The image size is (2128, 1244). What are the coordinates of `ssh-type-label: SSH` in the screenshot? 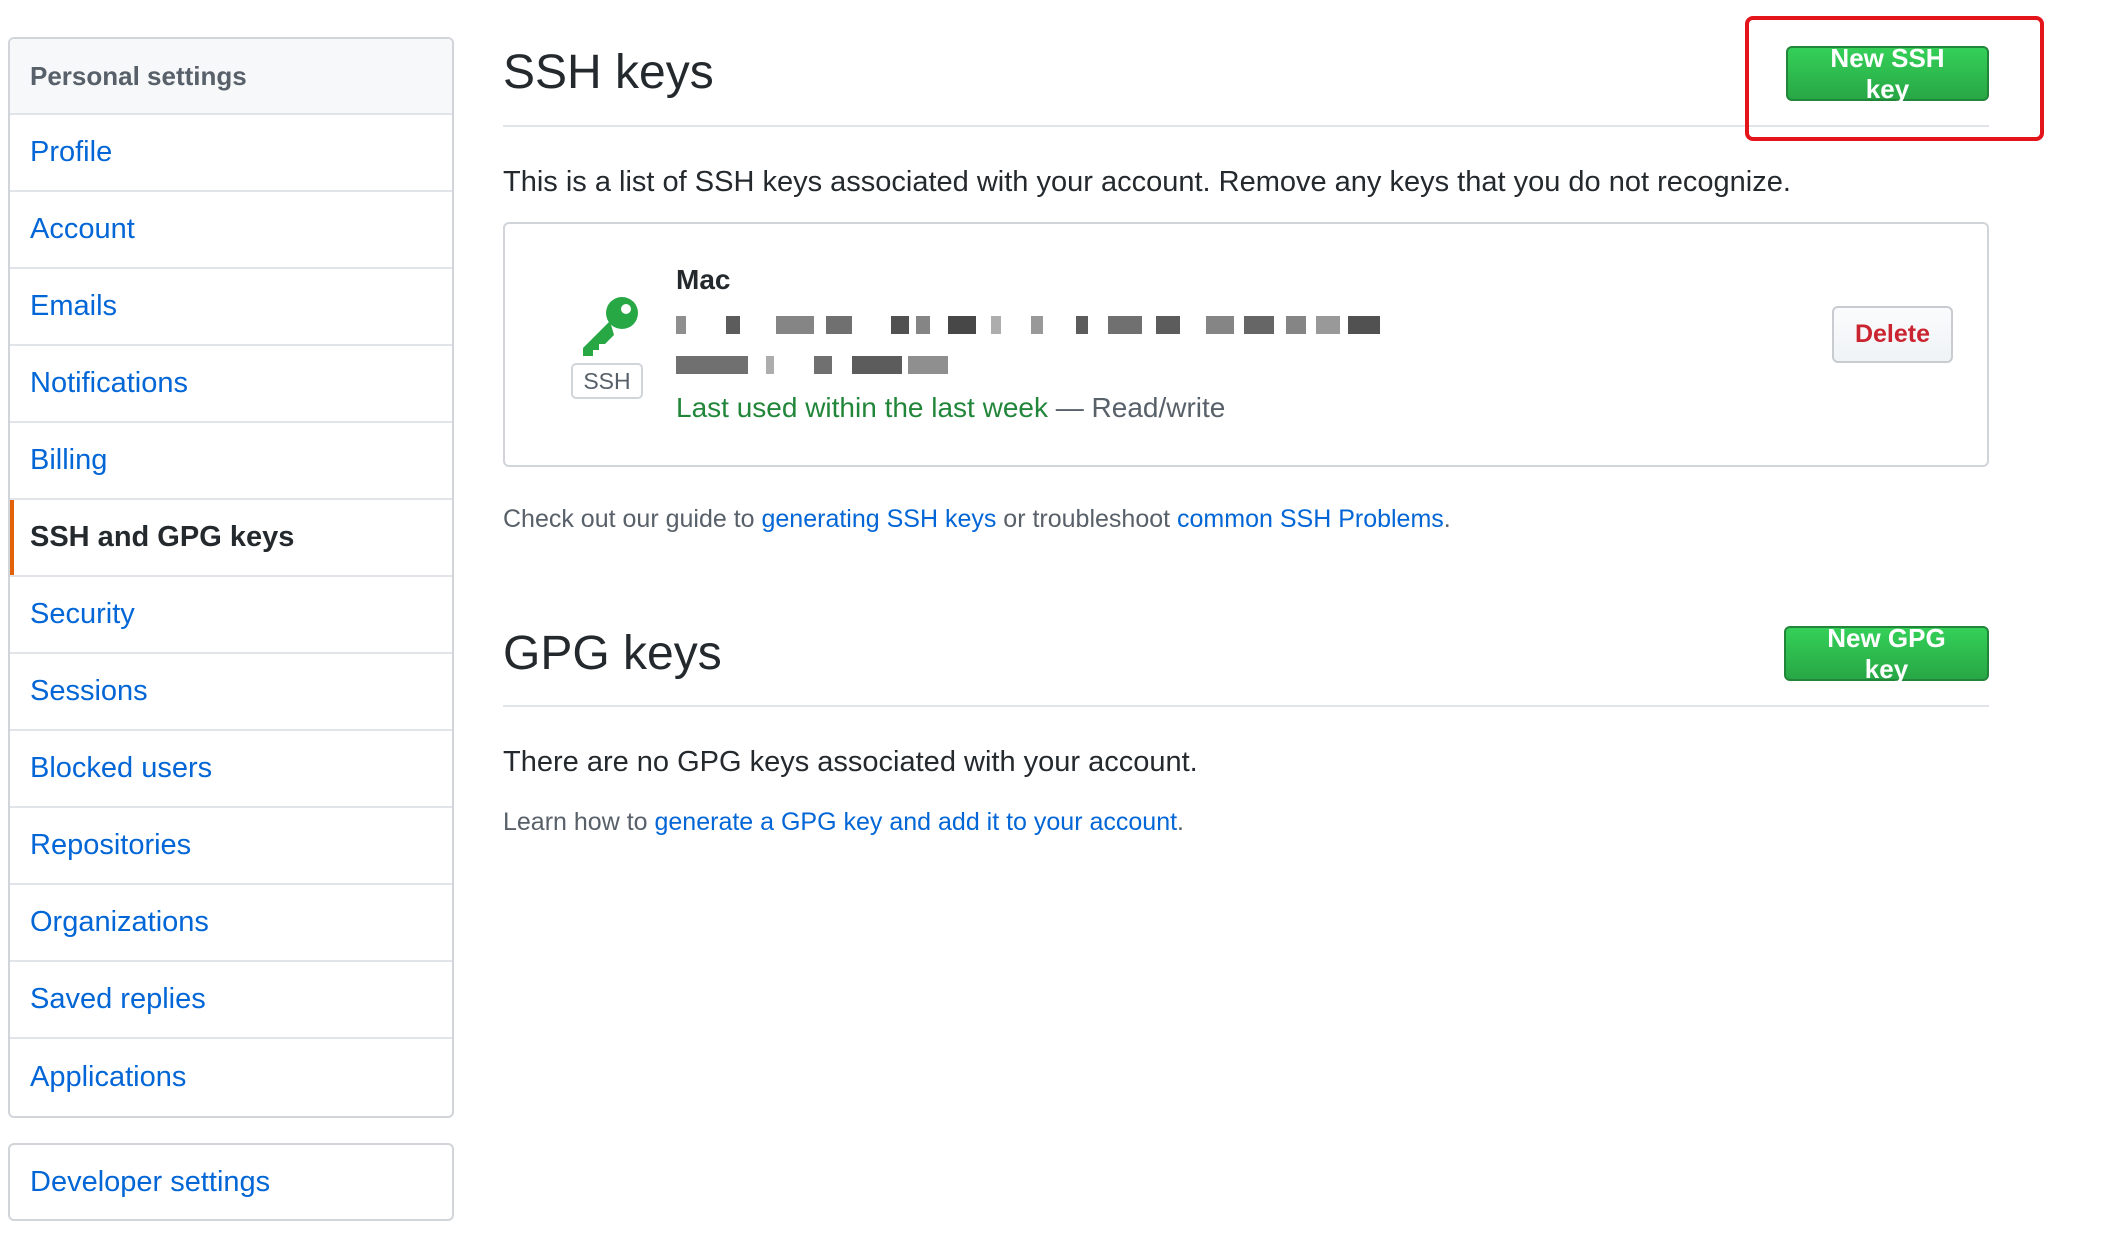 It's located at (607, 381).